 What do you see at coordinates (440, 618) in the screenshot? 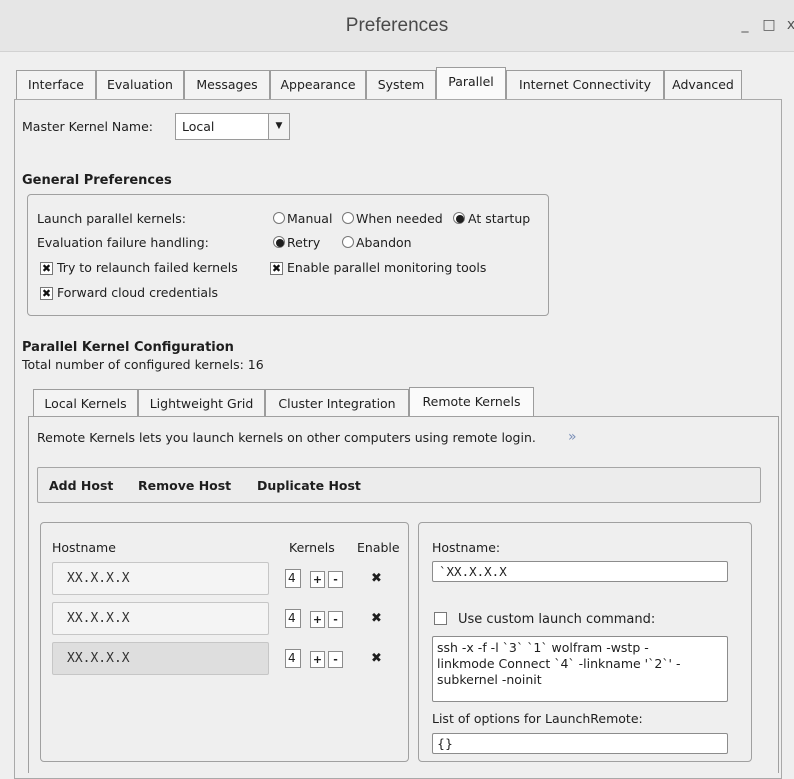
I see `custom-command-checkbox` at bounding box center [440, 618].